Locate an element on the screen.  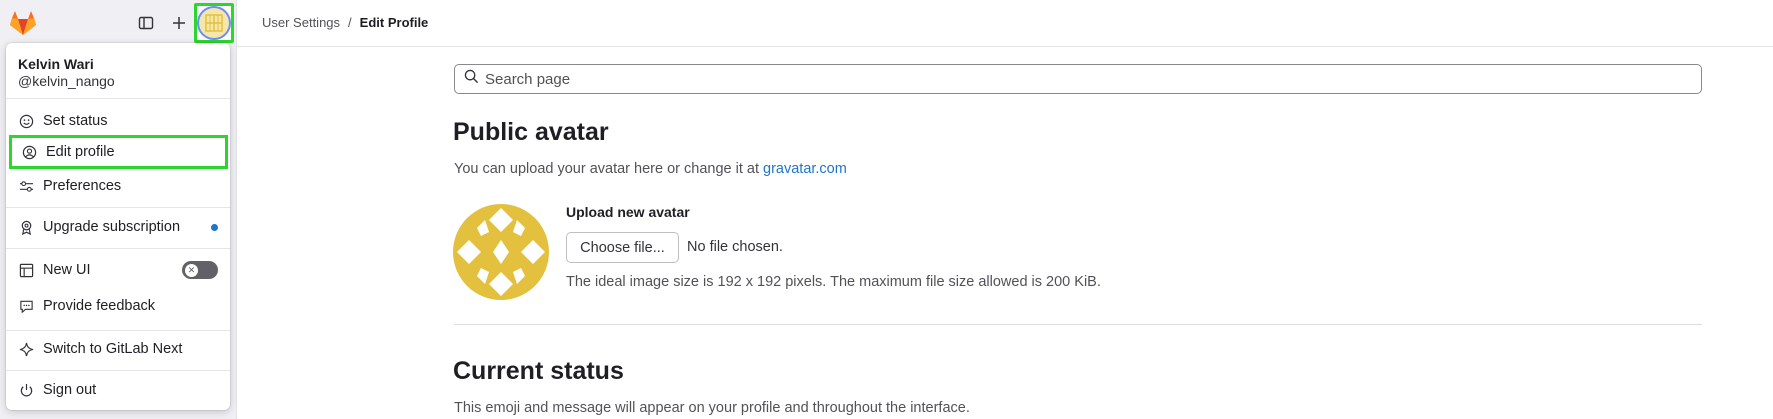
user-name: Kelvin Wari is located at coordinates (56, 64).